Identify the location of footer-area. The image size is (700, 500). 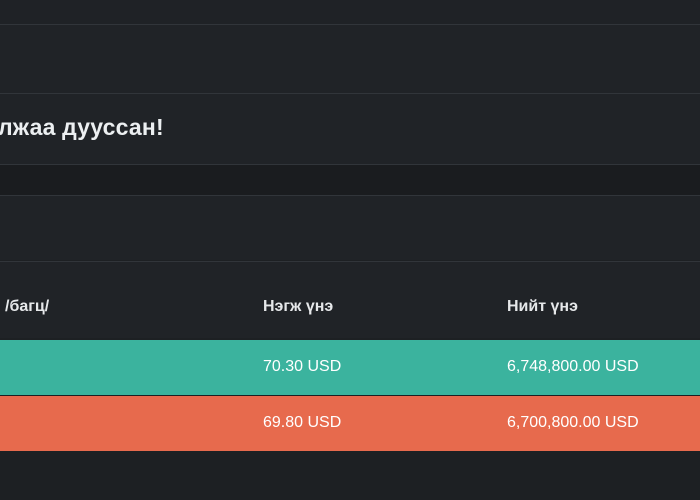
(350, 476).